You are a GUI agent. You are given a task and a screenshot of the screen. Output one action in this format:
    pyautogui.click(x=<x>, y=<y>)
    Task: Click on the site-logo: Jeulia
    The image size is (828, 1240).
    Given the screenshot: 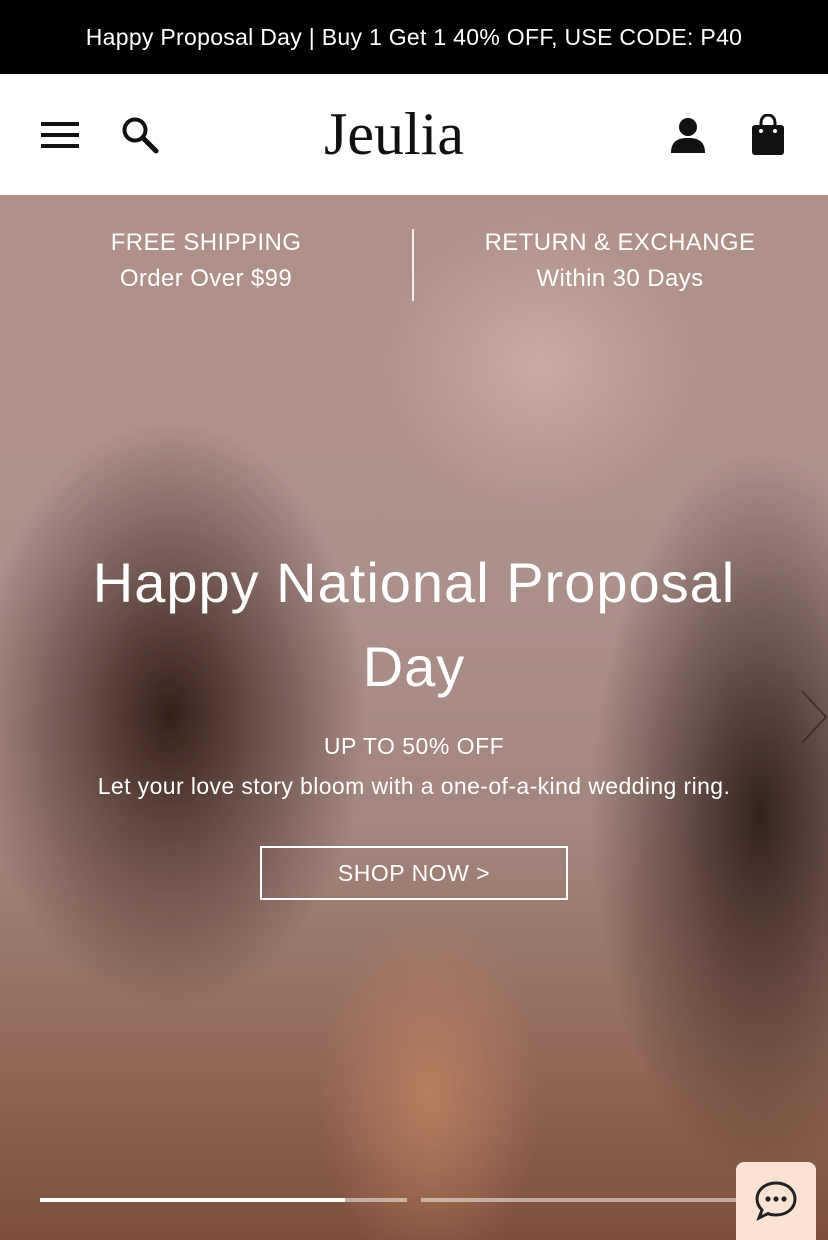 What is the action you would take?
    pyautogui.click(x=416, y=134)
    